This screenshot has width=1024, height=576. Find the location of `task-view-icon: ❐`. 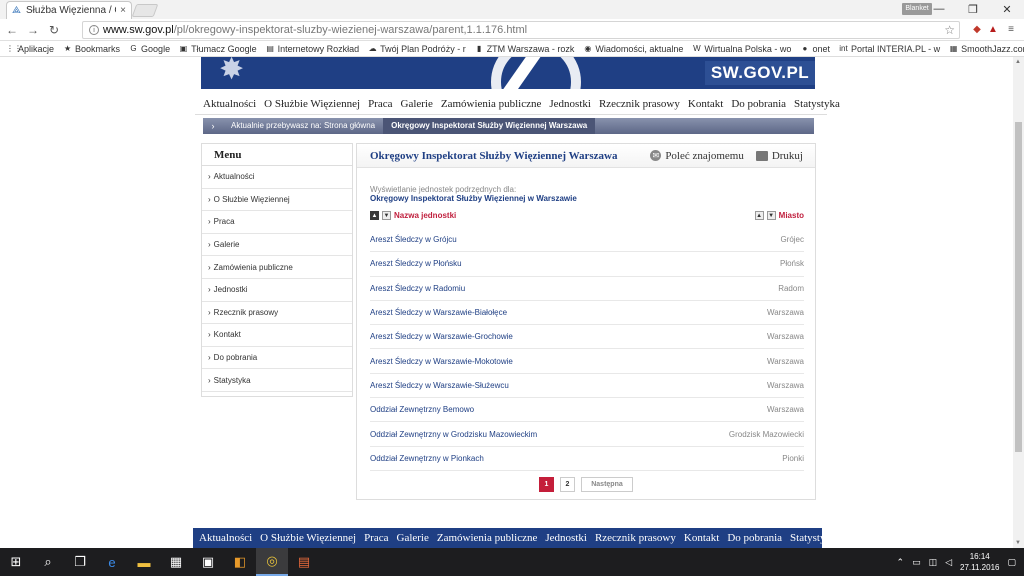

task-view-icon: ❐ is located at coordinates (80, 562).